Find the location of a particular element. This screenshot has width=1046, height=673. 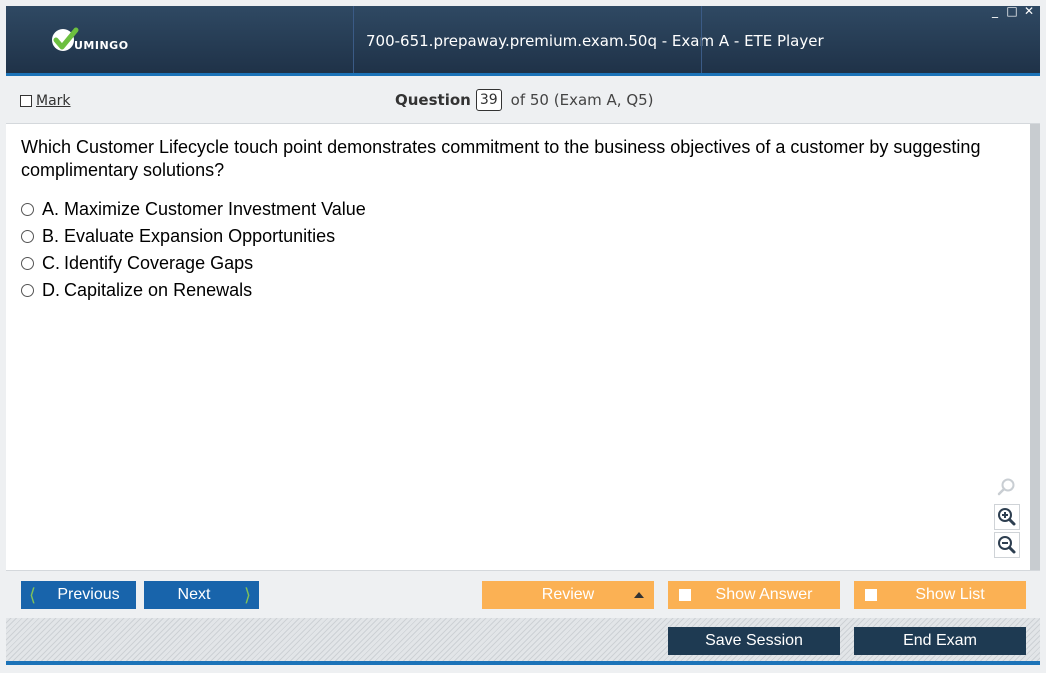

show-list-toggle: Show List is located at coordinates (940, 595).